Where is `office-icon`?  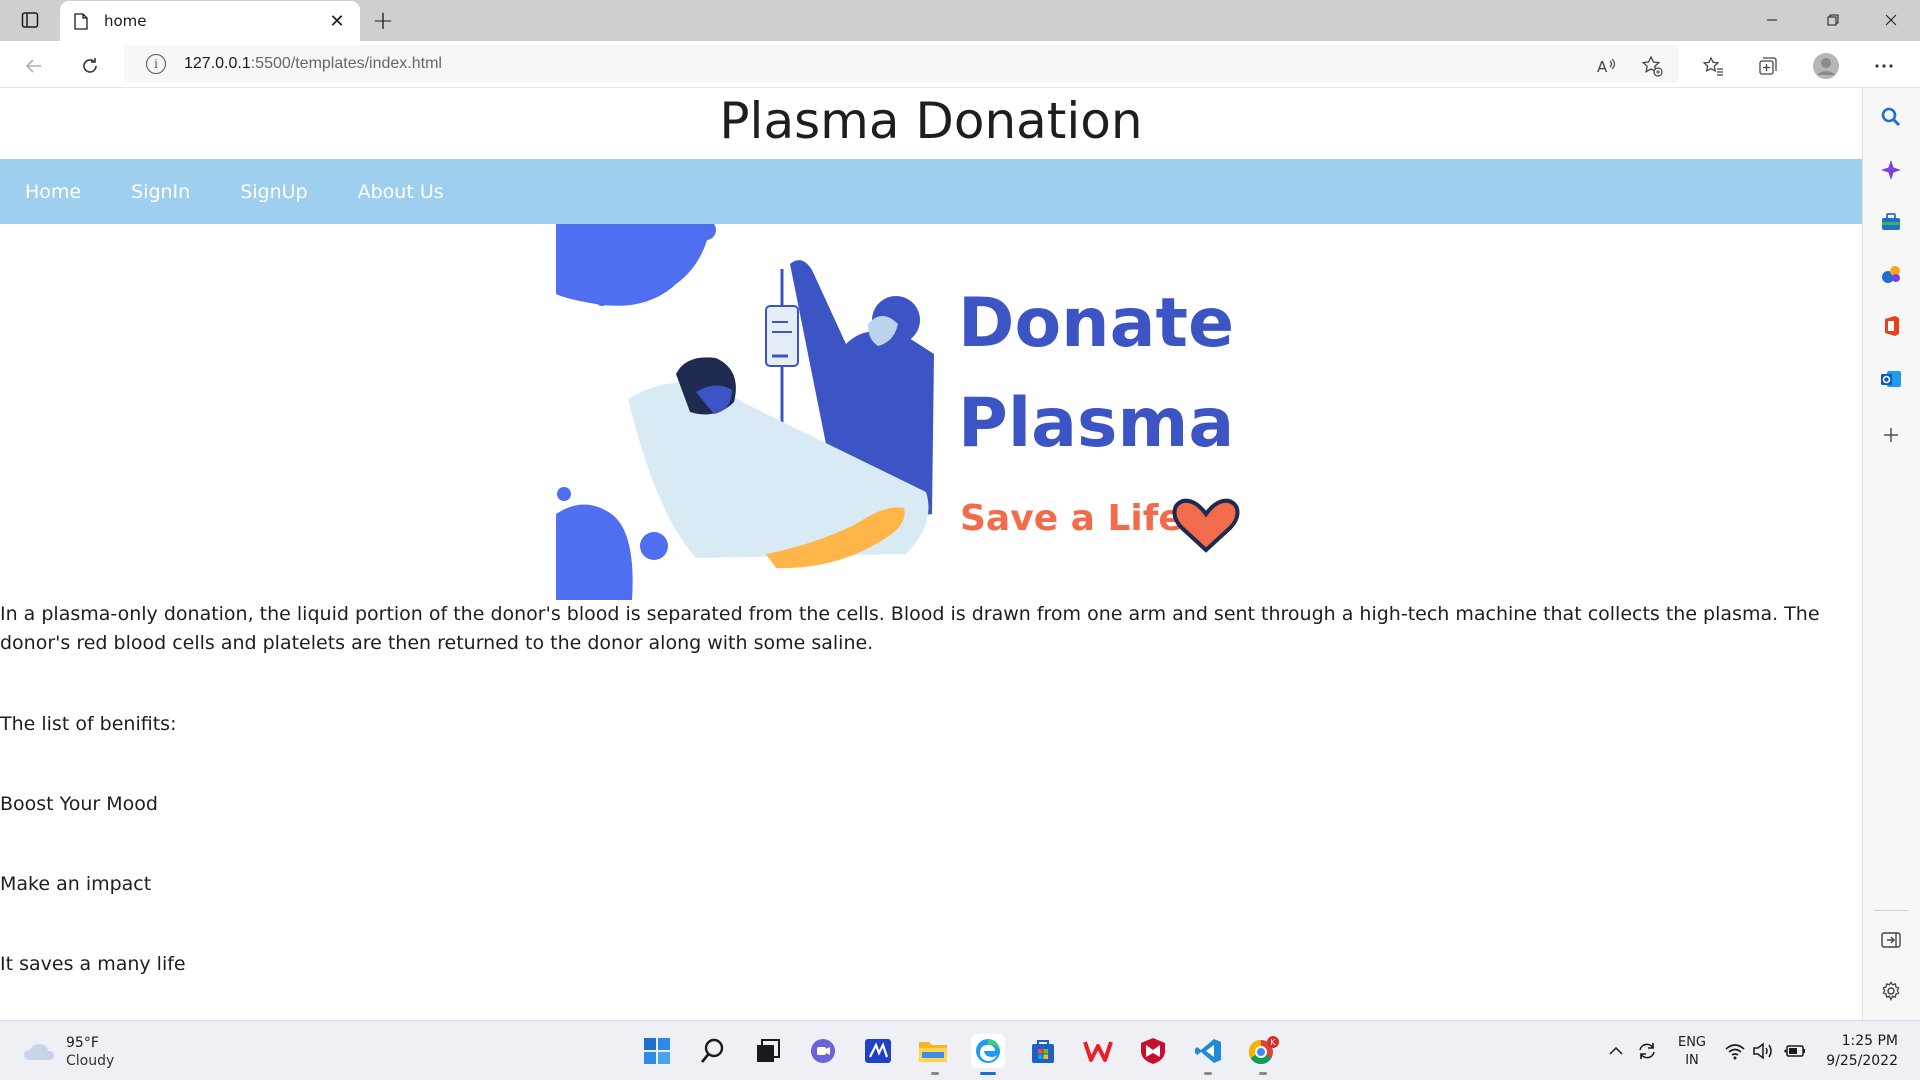 office-icon is located at coordinates (1891, 326).